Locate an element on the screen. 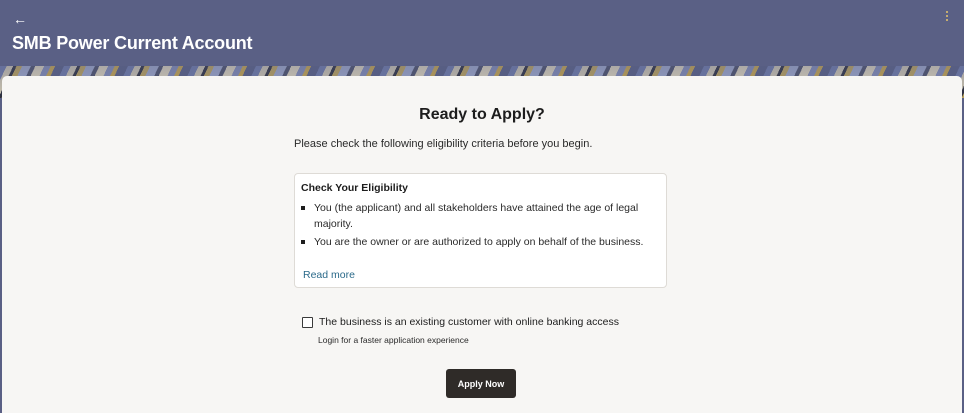 This screenshot has width=964, height=413. ready-heading: Ready to Apply? is located at coordinates (482, 114).